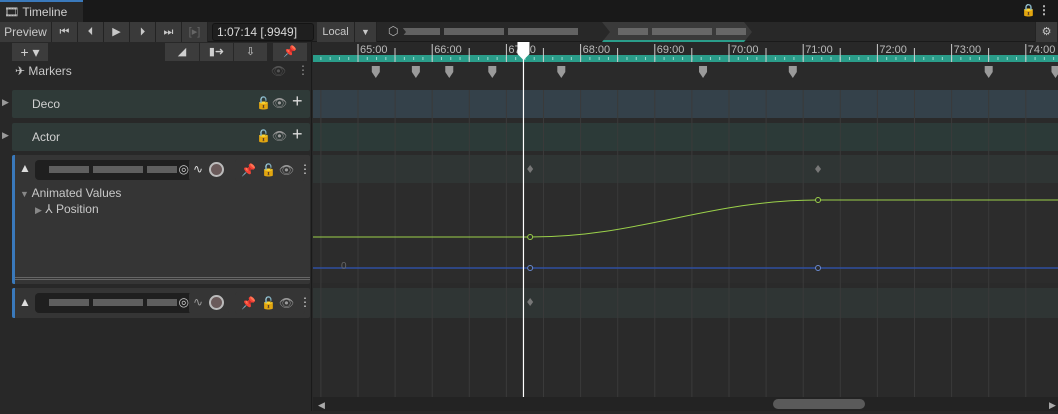  What do you see at coordinates (117, 32) in the screenshot?
I see `play-button: ▶` at bounding box center [117, 32].